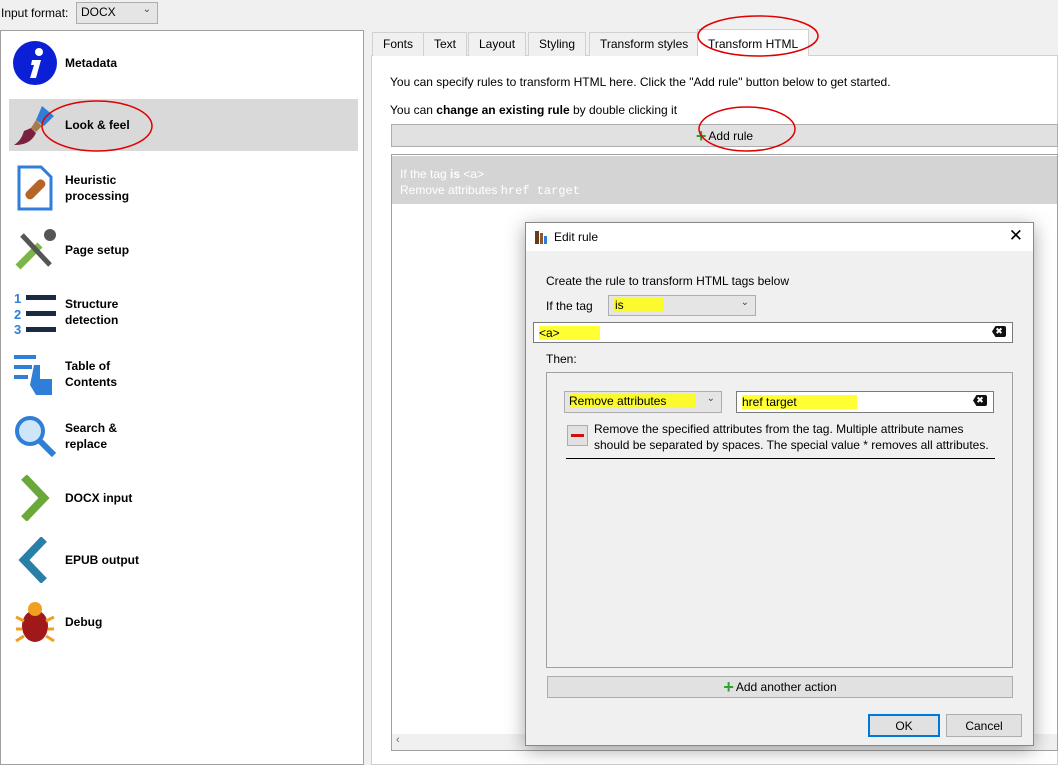 The image size is (1058, 765). Describe the element at coordinates (541, 237) in the screenshot. I see `calibre-books-icon` at that location.